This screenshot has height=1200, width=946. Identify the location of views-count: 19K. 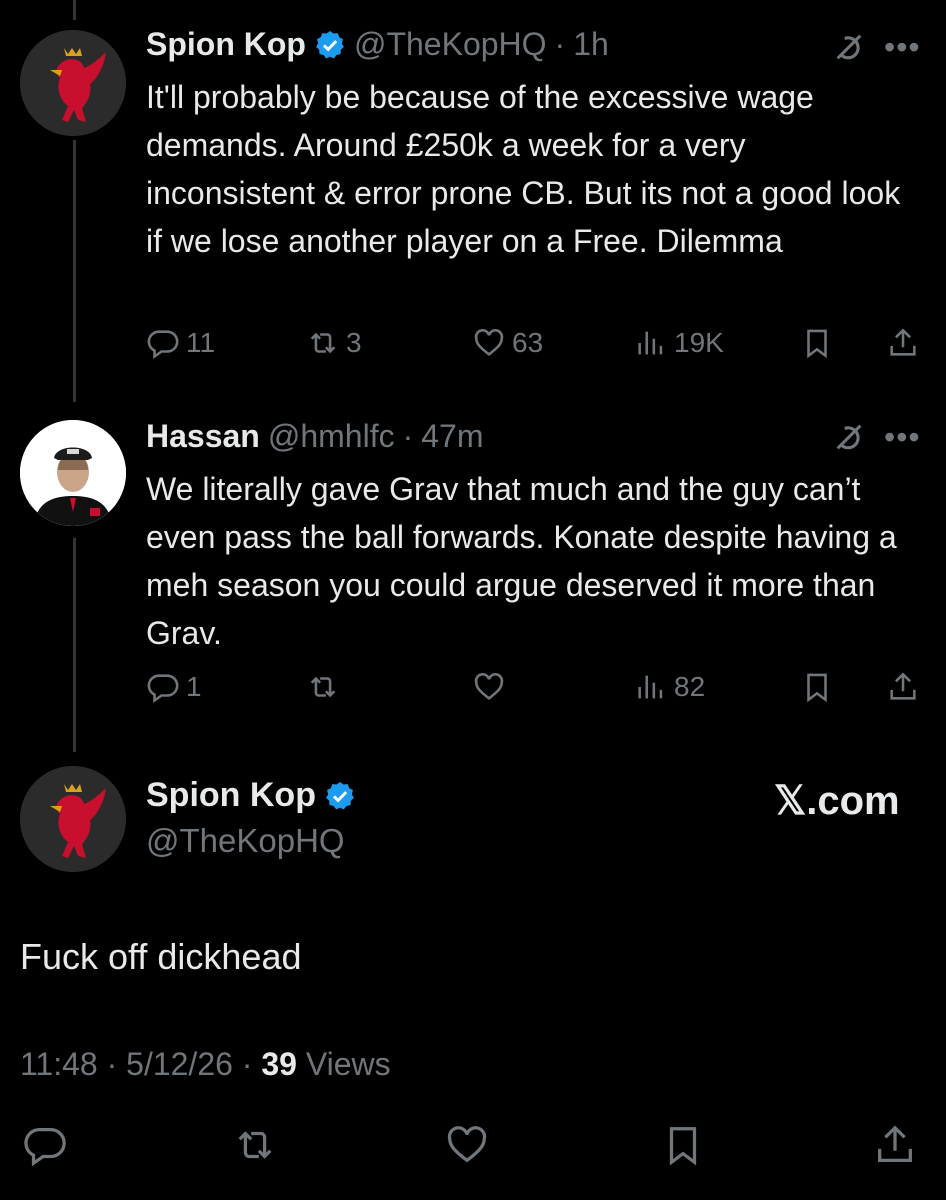
(699, 342).